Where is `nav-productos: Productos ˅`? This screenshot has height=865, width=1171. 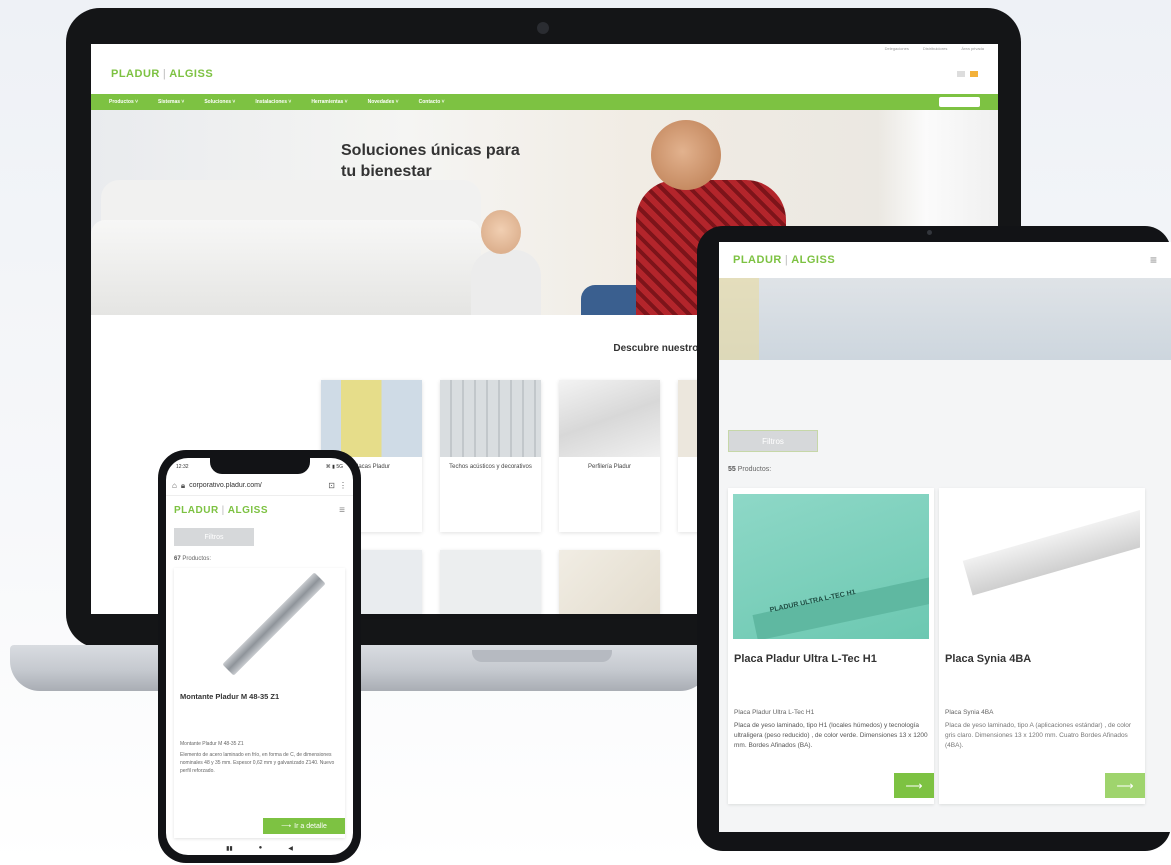
nav-productos: Productos ˅ is located at coordinates (123, 102).